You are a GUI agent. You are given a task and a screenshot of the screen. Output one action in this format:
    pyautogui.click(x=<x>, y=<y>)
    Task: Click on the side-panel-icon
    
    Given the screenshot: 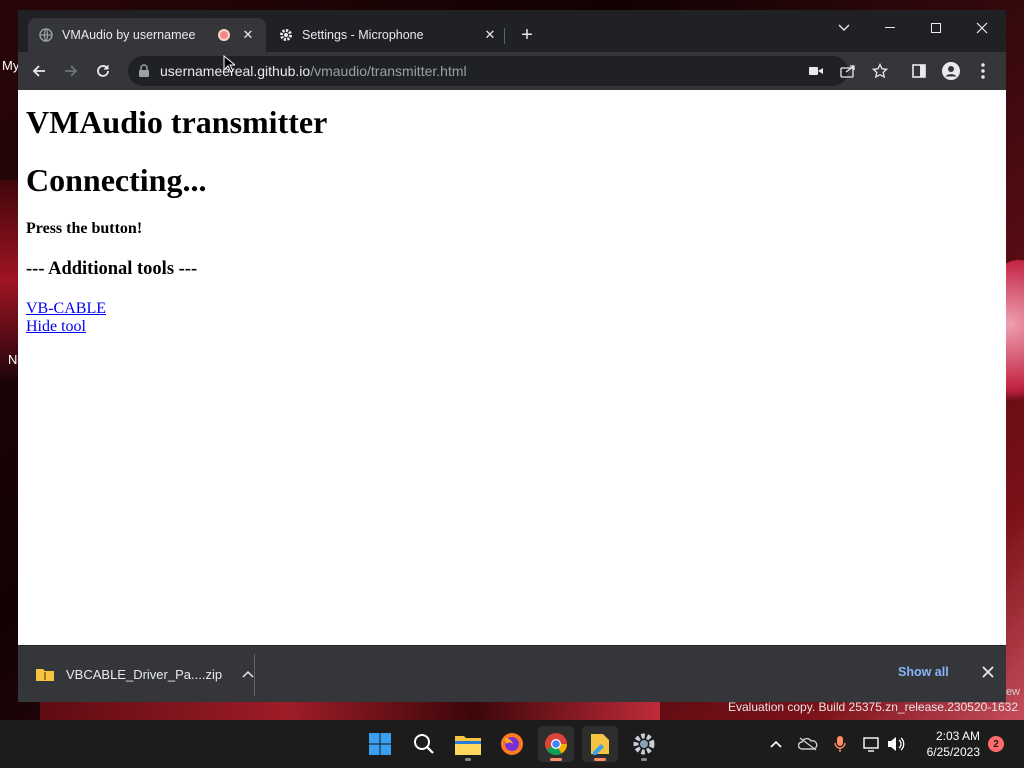 What is the action you would take?
    pyautogui.click(x=919, y=71)
    